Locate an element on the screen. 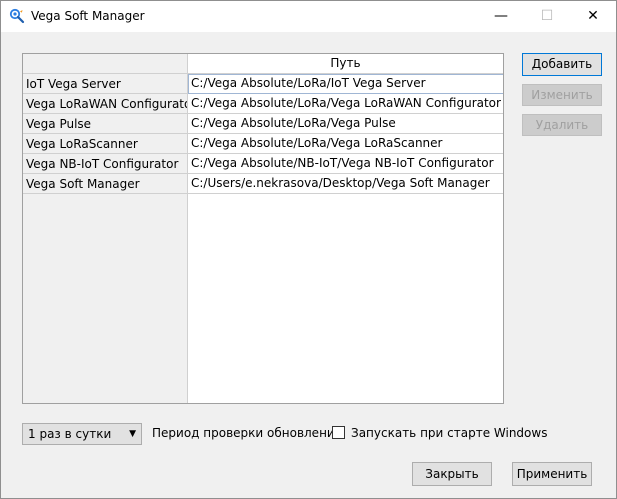 The image size is (617, 499). maximize-button: ☐ is located at coordinates (547, 16).